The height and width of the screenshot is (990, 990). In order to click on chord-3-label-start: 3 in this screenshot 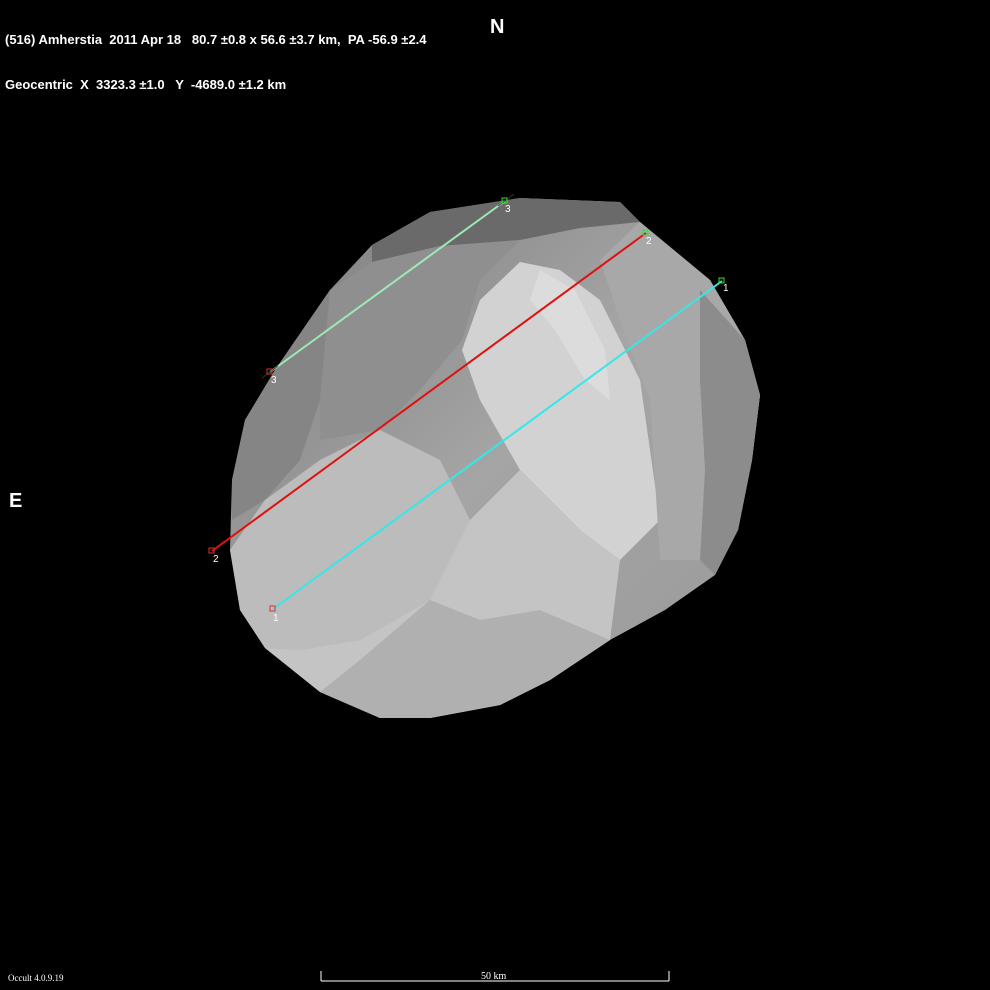, I will do `click(274, 380)`.